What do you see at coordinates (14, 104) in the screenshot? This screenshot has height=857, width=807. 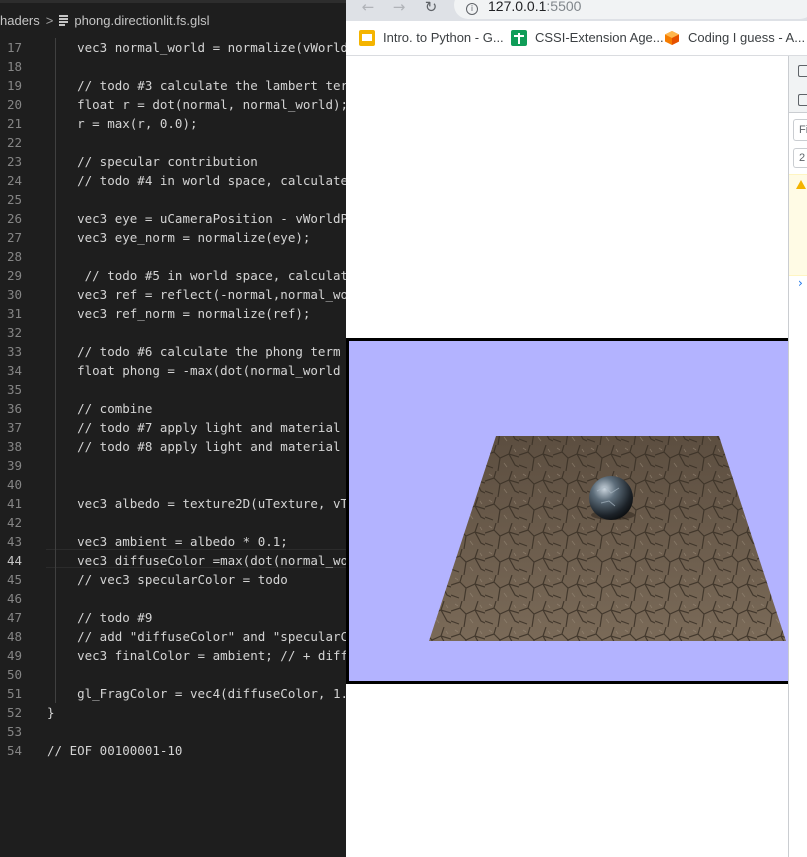 I see `line-number: 20` at bounding box center [14, 104].